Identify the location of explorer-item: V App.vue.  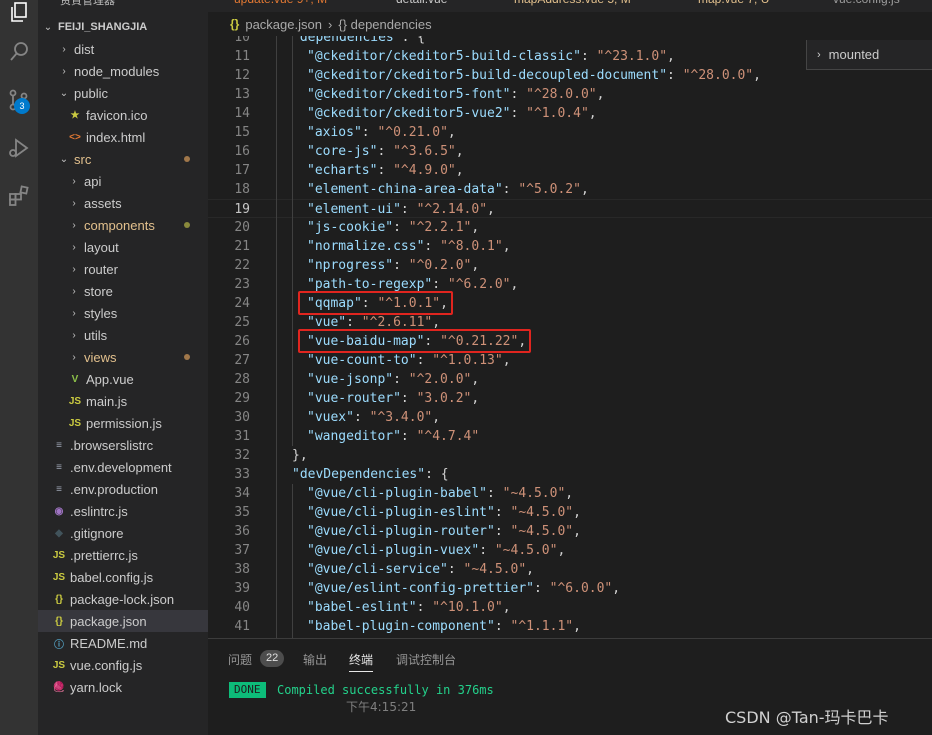
(123, 379).